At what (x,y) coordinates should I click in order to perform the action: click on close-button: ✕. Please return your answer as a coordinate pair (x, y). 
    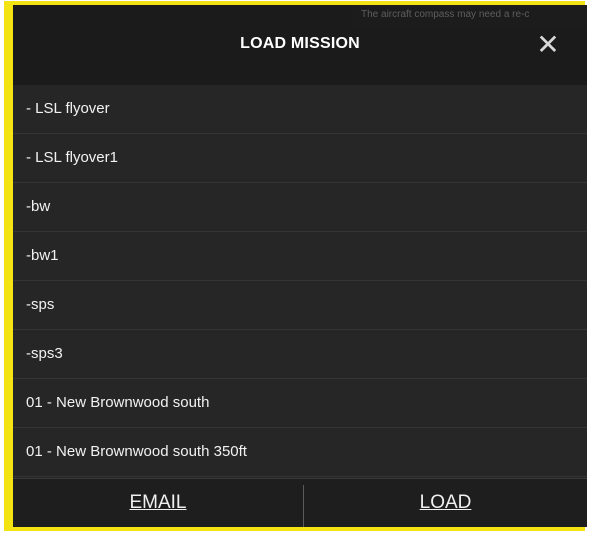
    Looking at the image, I should click on (548, 45).